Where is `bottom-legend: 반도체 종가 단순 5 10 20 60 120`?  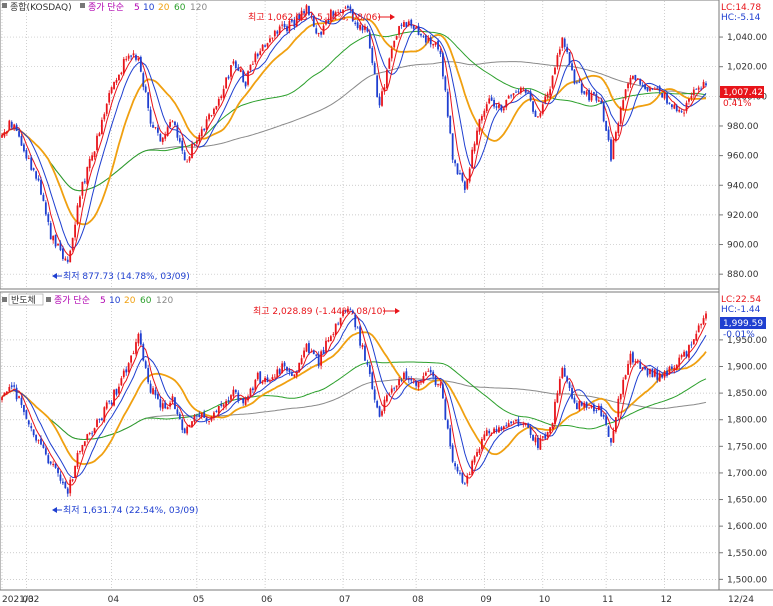
bottom-legend: 반도체 종가 단순 5 10 20 60 120 is located at coordinates (87, 299).